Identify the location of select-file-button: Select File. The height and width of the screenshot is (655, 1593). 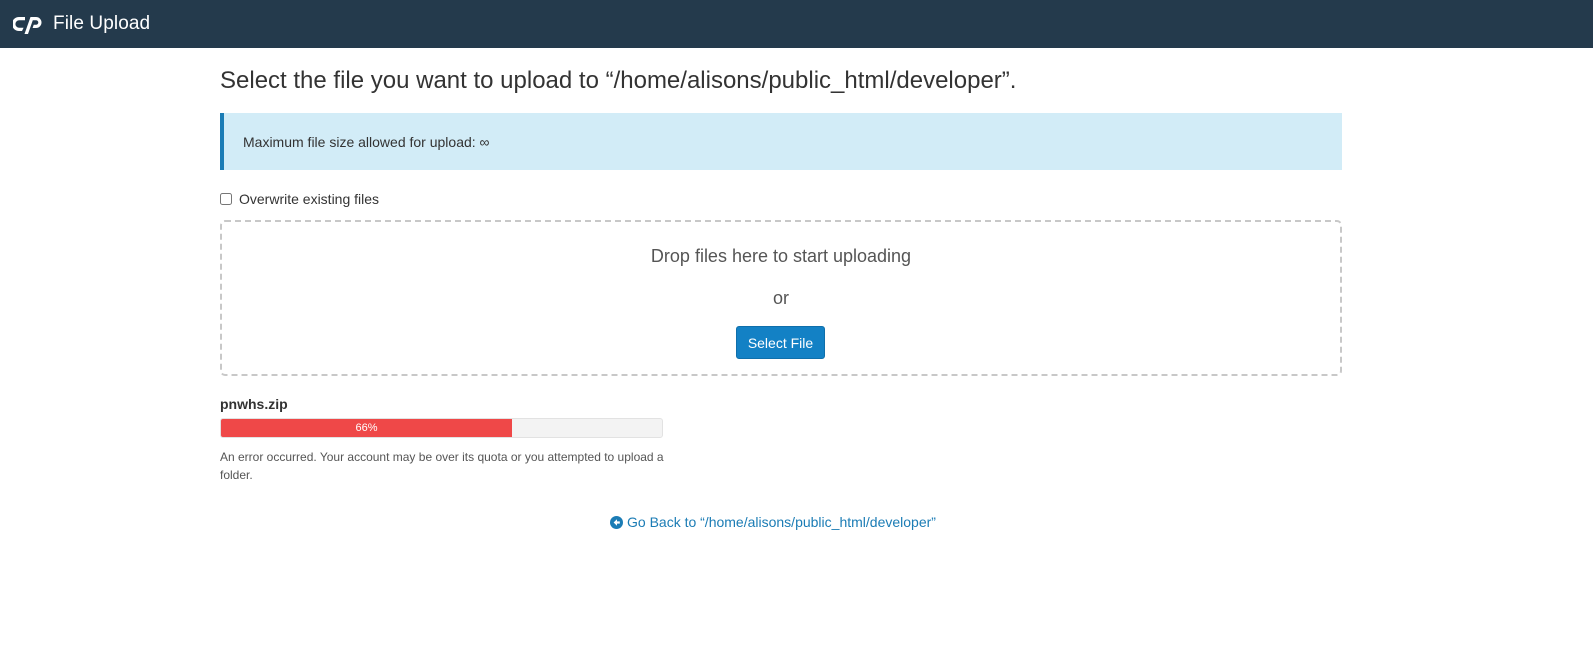
(780, 342).